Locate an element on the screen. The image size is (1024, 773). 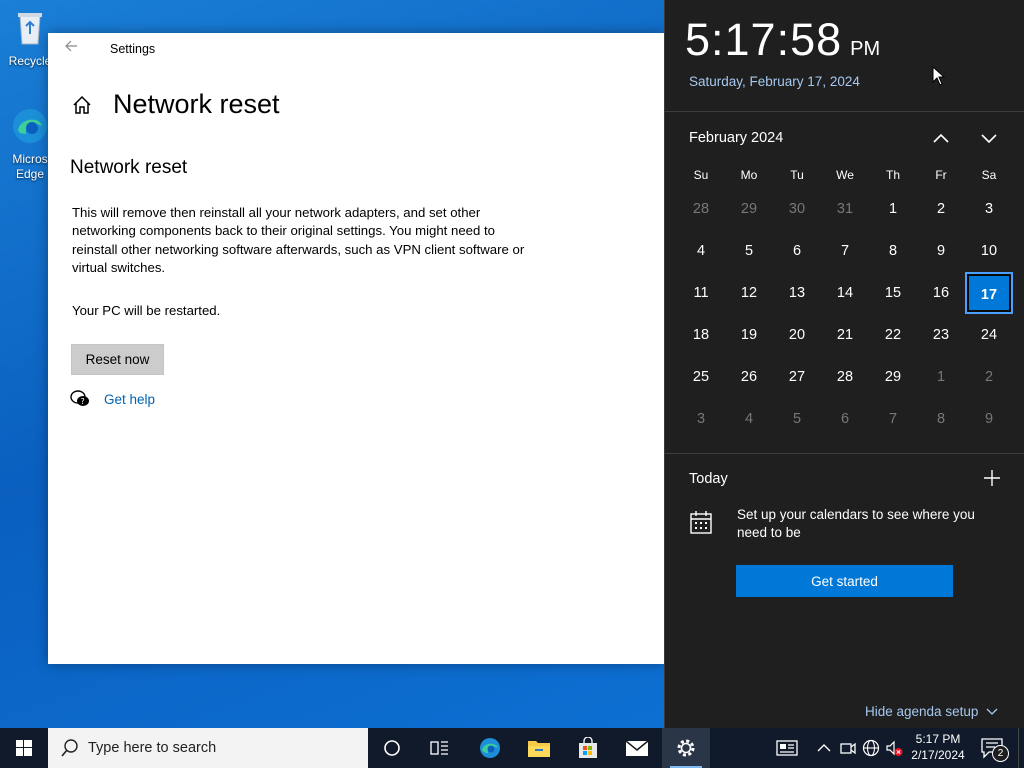
settings-taskbar-button is located at coordinates (686, 748).